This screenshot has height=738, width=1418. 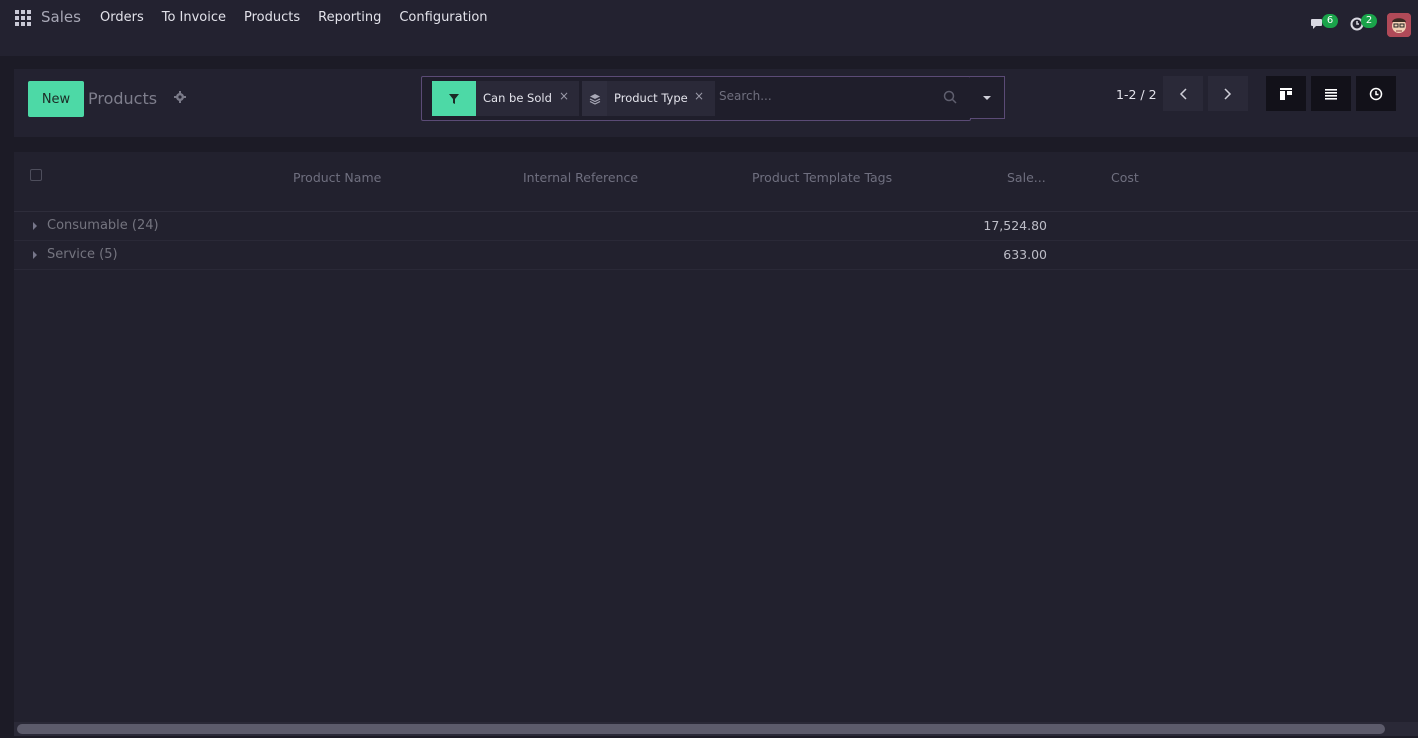 I want to click on scrollbar-thumb, so click(x=701, y=729).